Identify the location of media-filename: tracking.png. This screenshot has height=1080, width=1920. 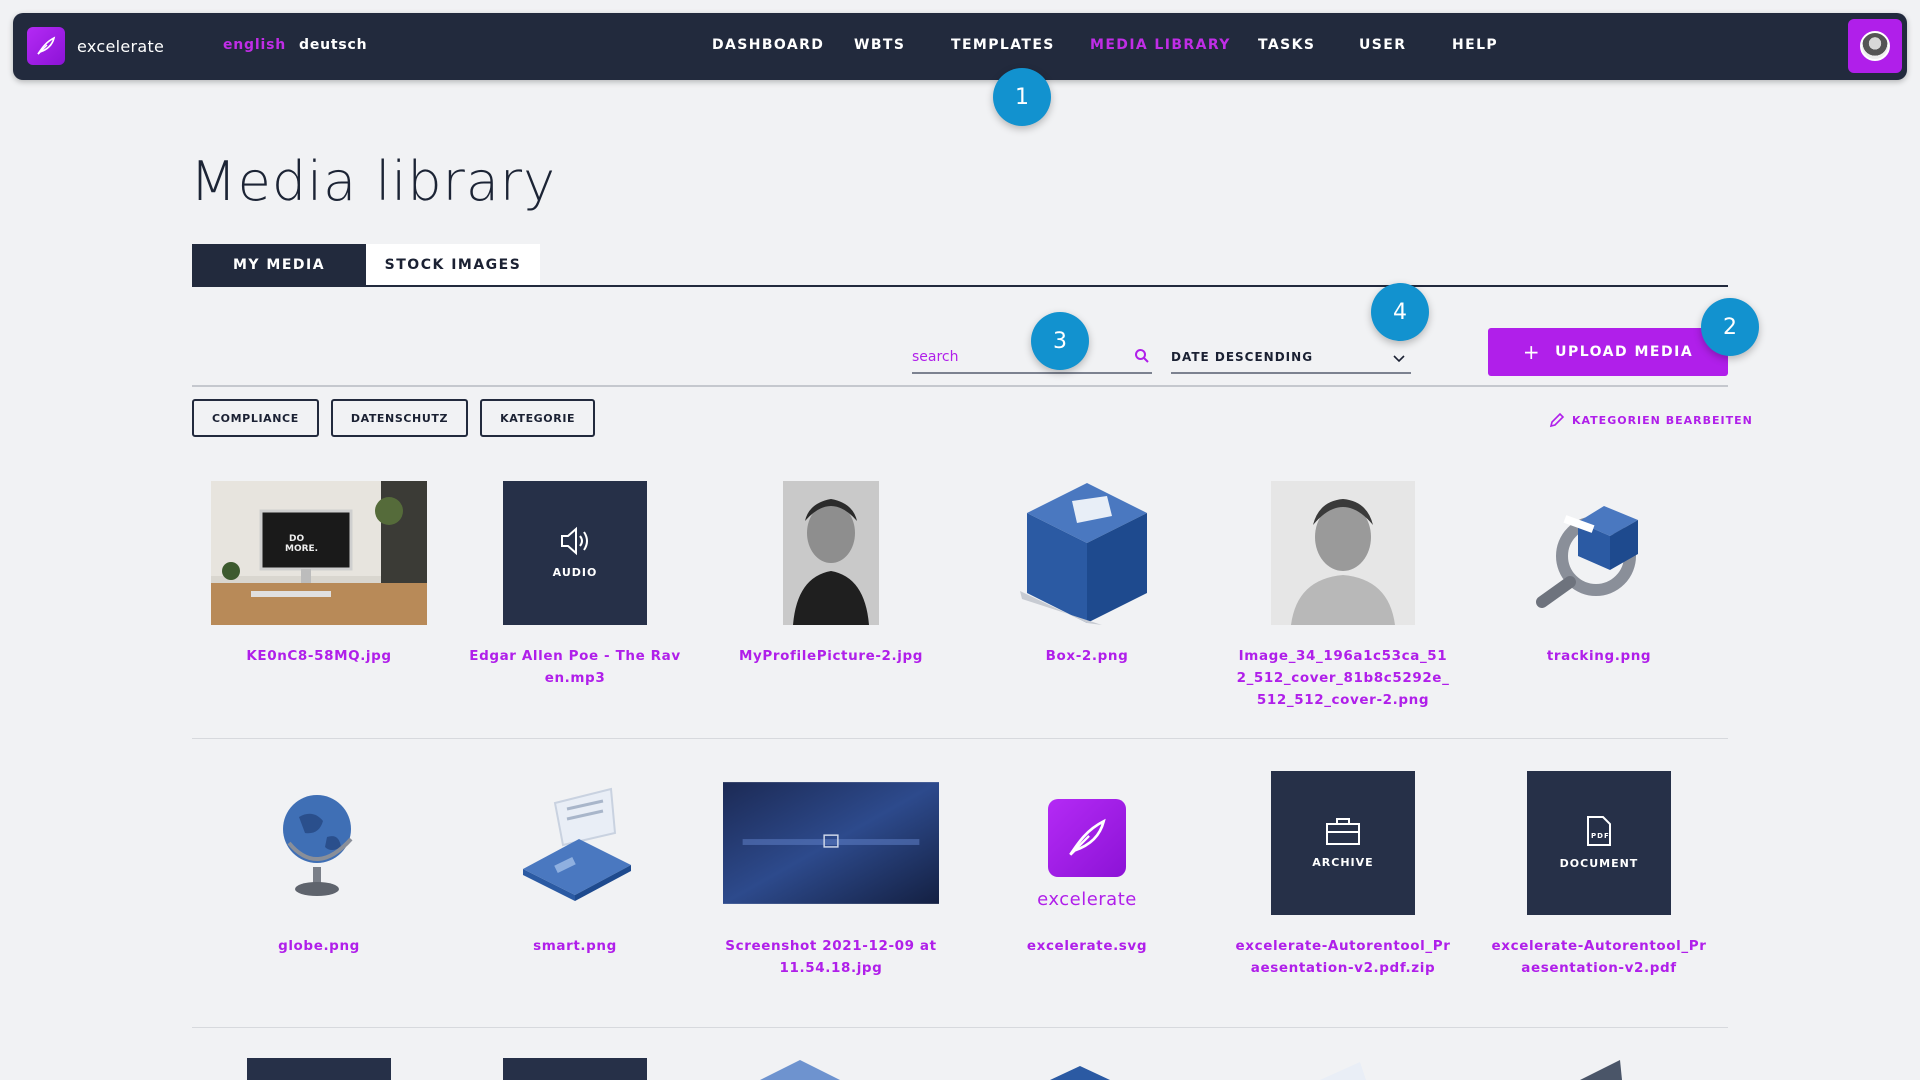
(1599, 656).